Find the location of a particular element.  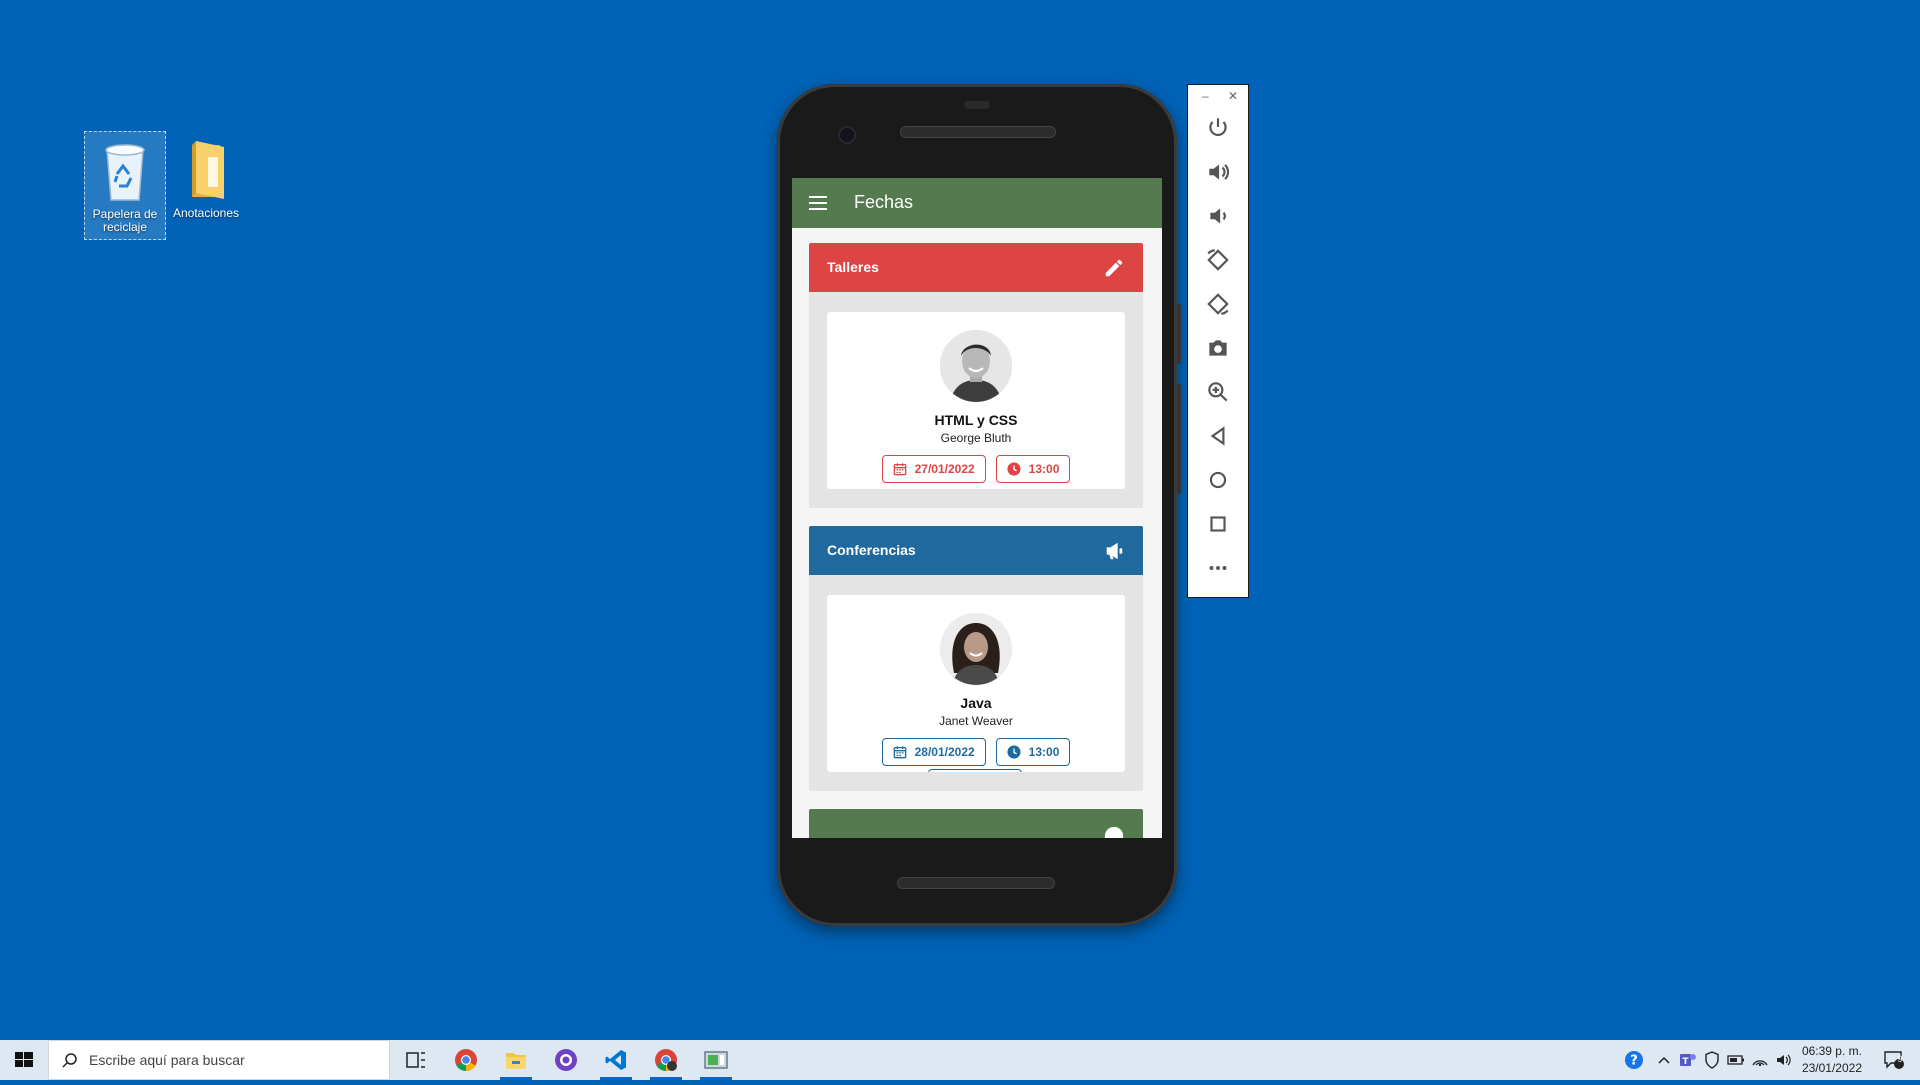

date-chip: 28/01/2022 is located at coordinates (933, 752).